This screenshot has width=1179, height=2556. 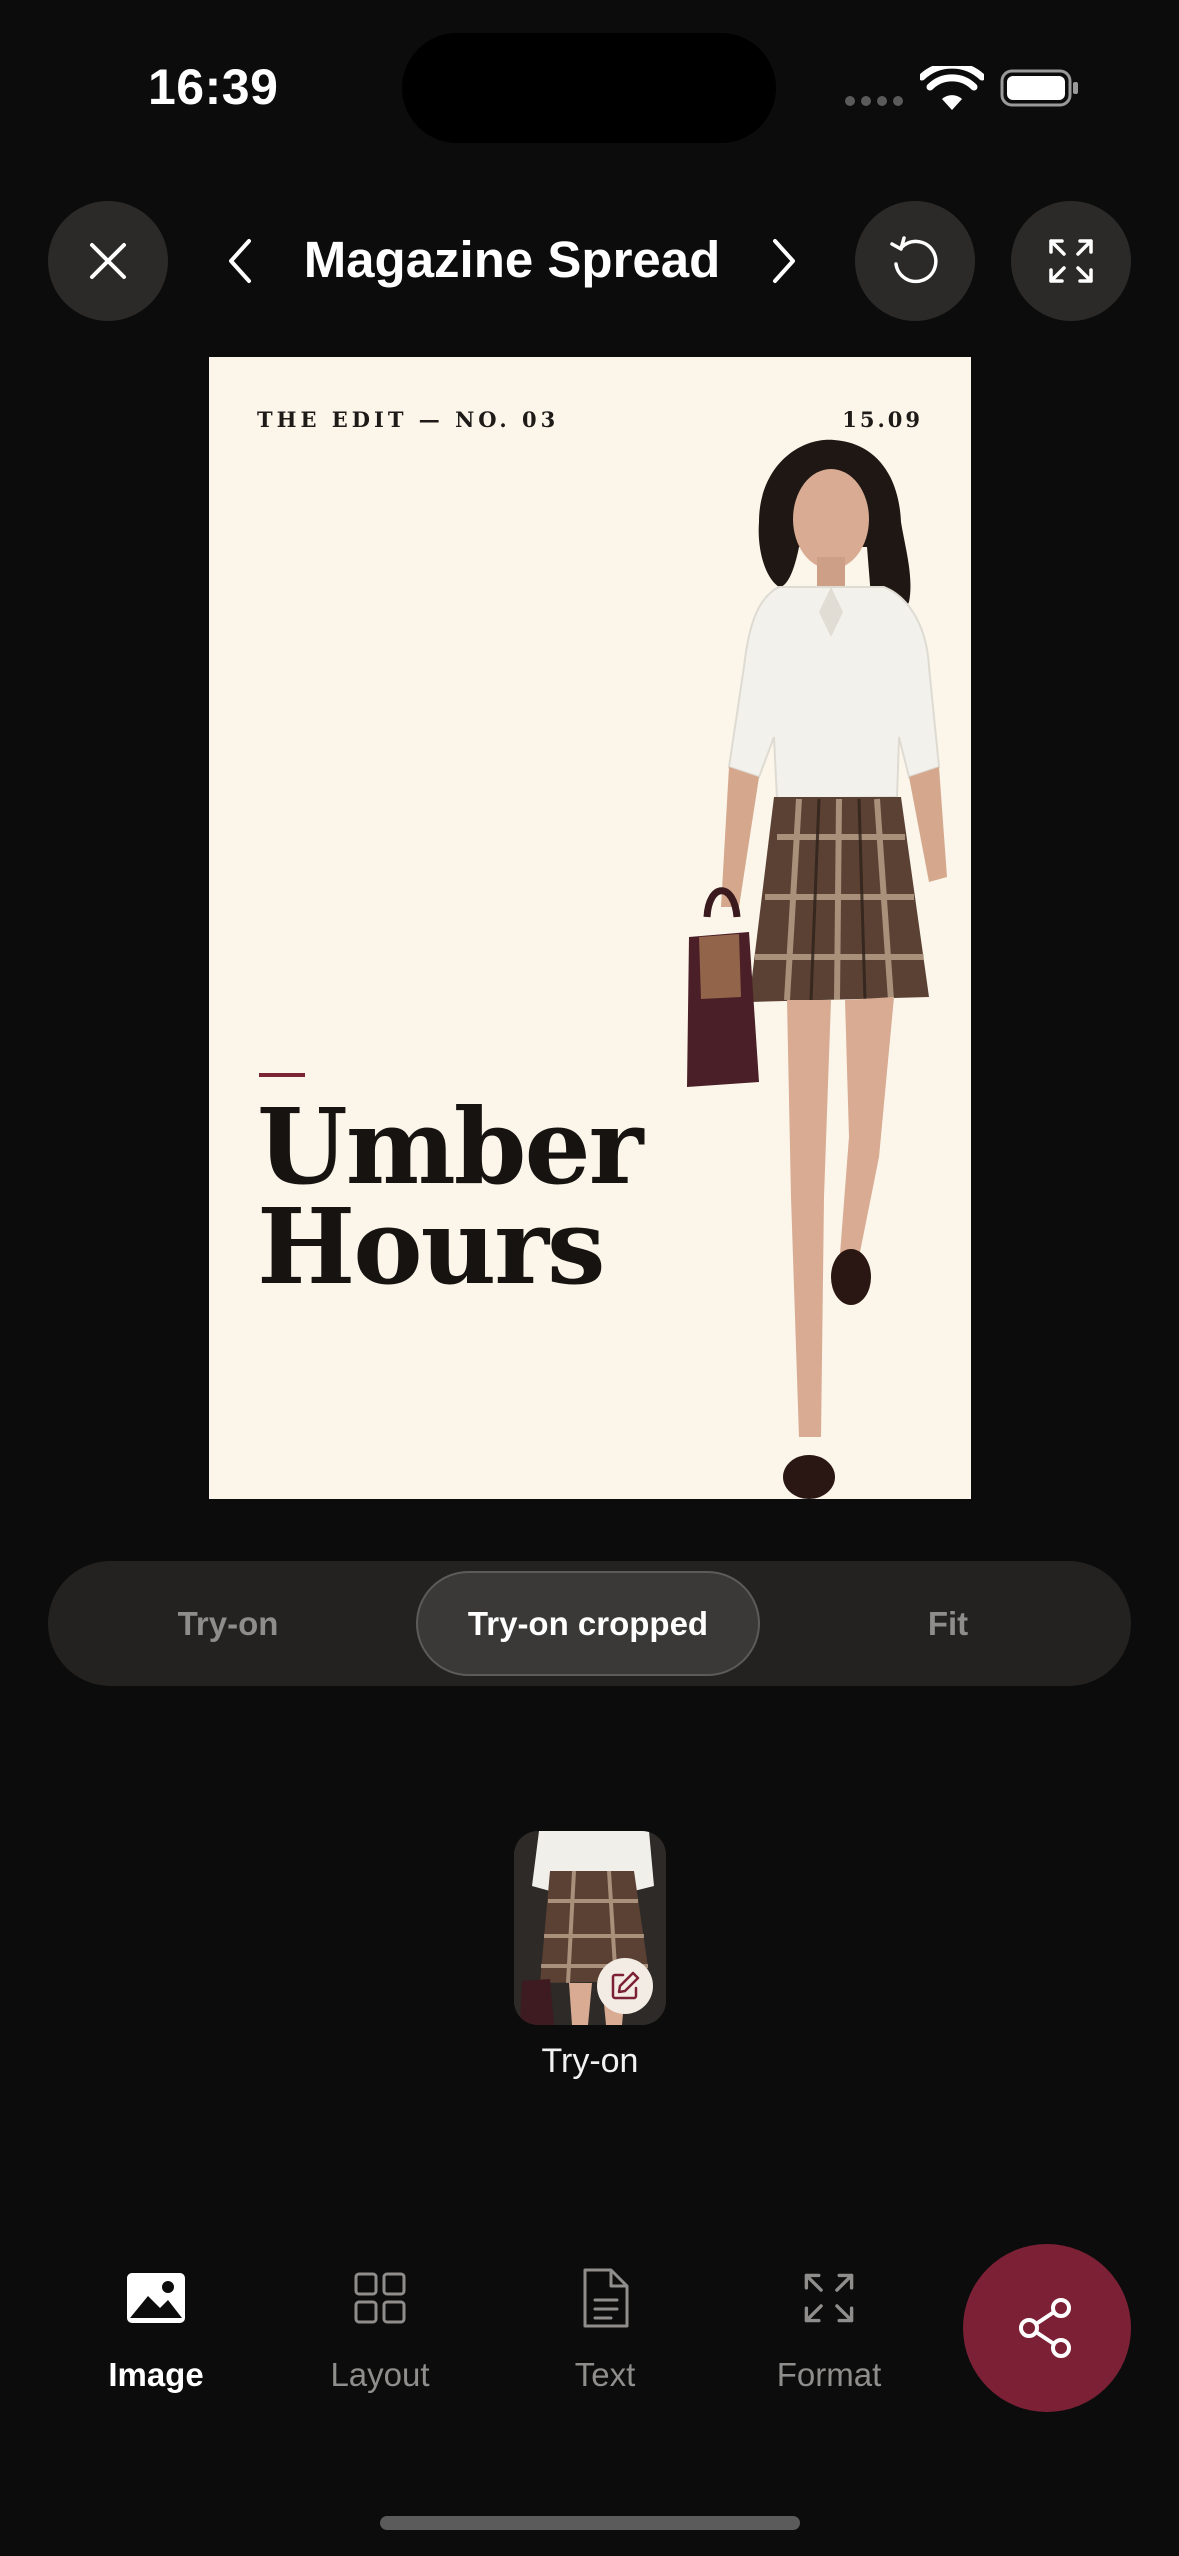 I want to click on toolbar-image: Image, so click(x=156, y=2329).